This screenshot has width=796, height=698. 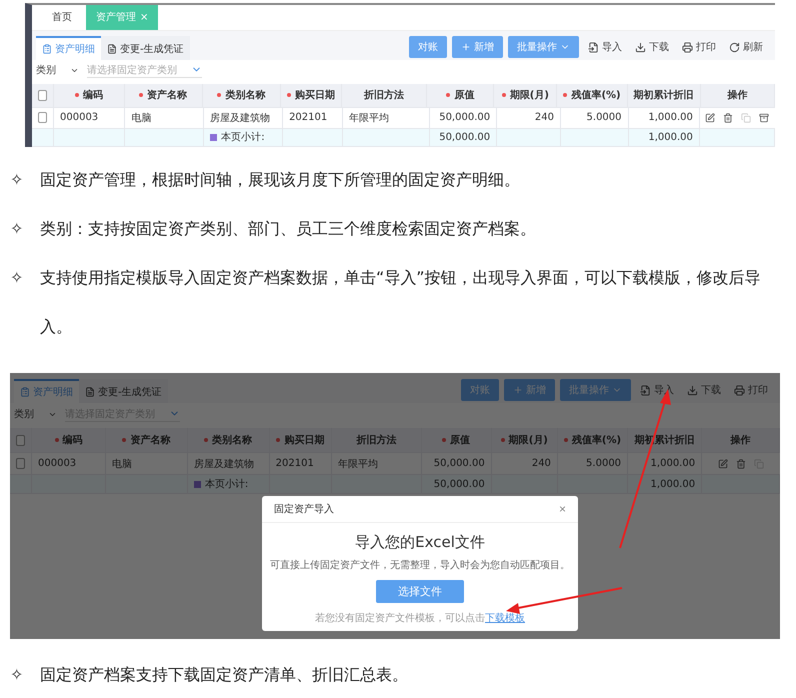 I want to click on column-header: 期初累计折旧, so click(x=664, y=95).